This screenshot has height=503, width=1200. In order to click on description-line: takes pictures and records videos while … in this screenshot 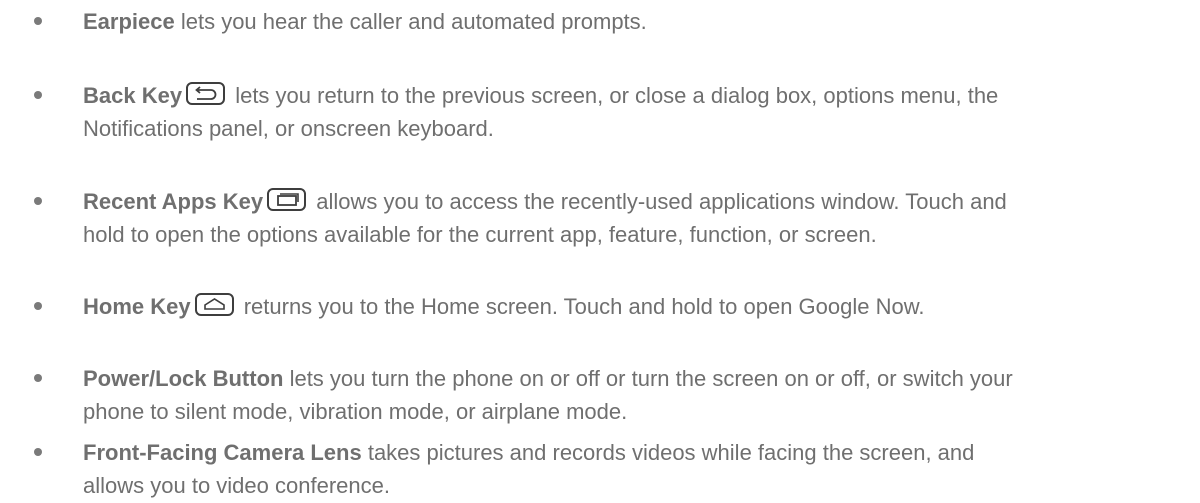, I will do `click(668, 452)`.